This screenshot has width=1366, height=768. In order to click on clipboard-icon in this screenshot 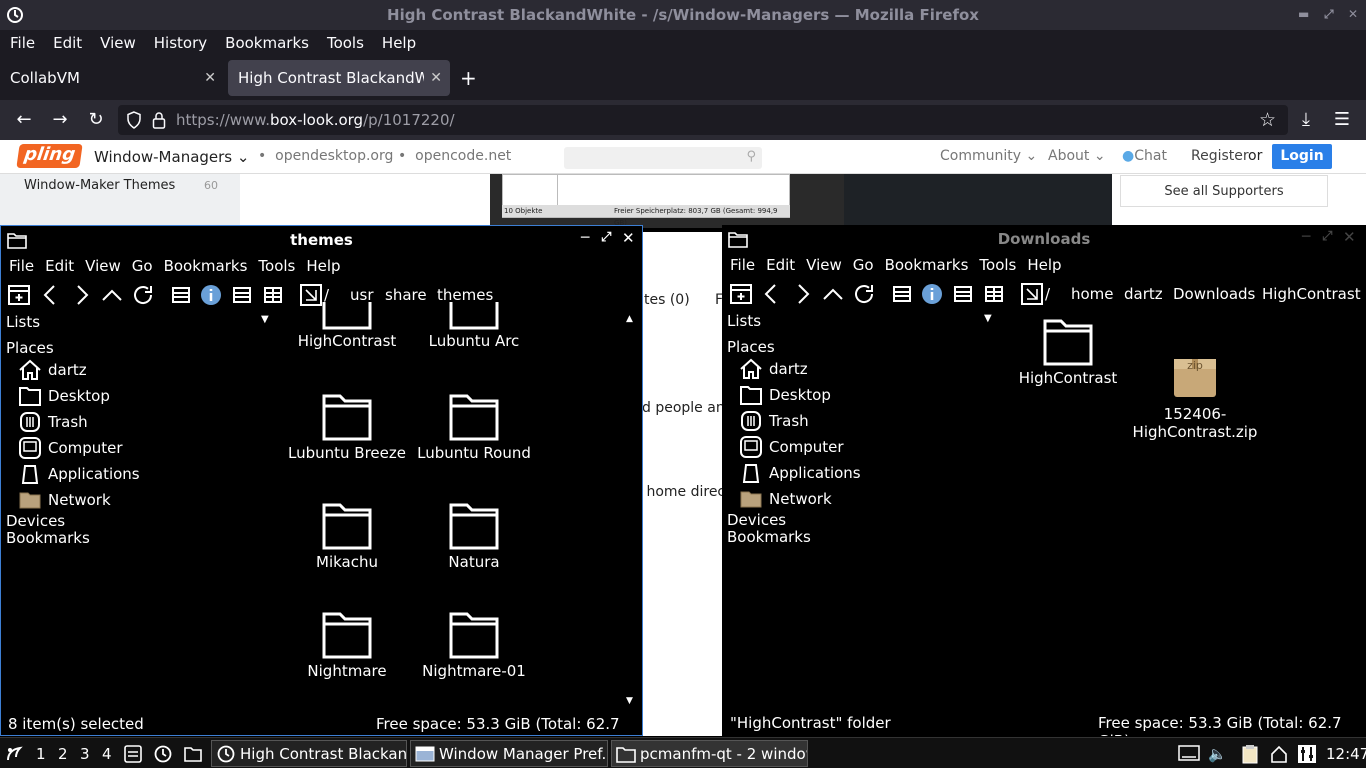, I will do `click(1250, 754)`.